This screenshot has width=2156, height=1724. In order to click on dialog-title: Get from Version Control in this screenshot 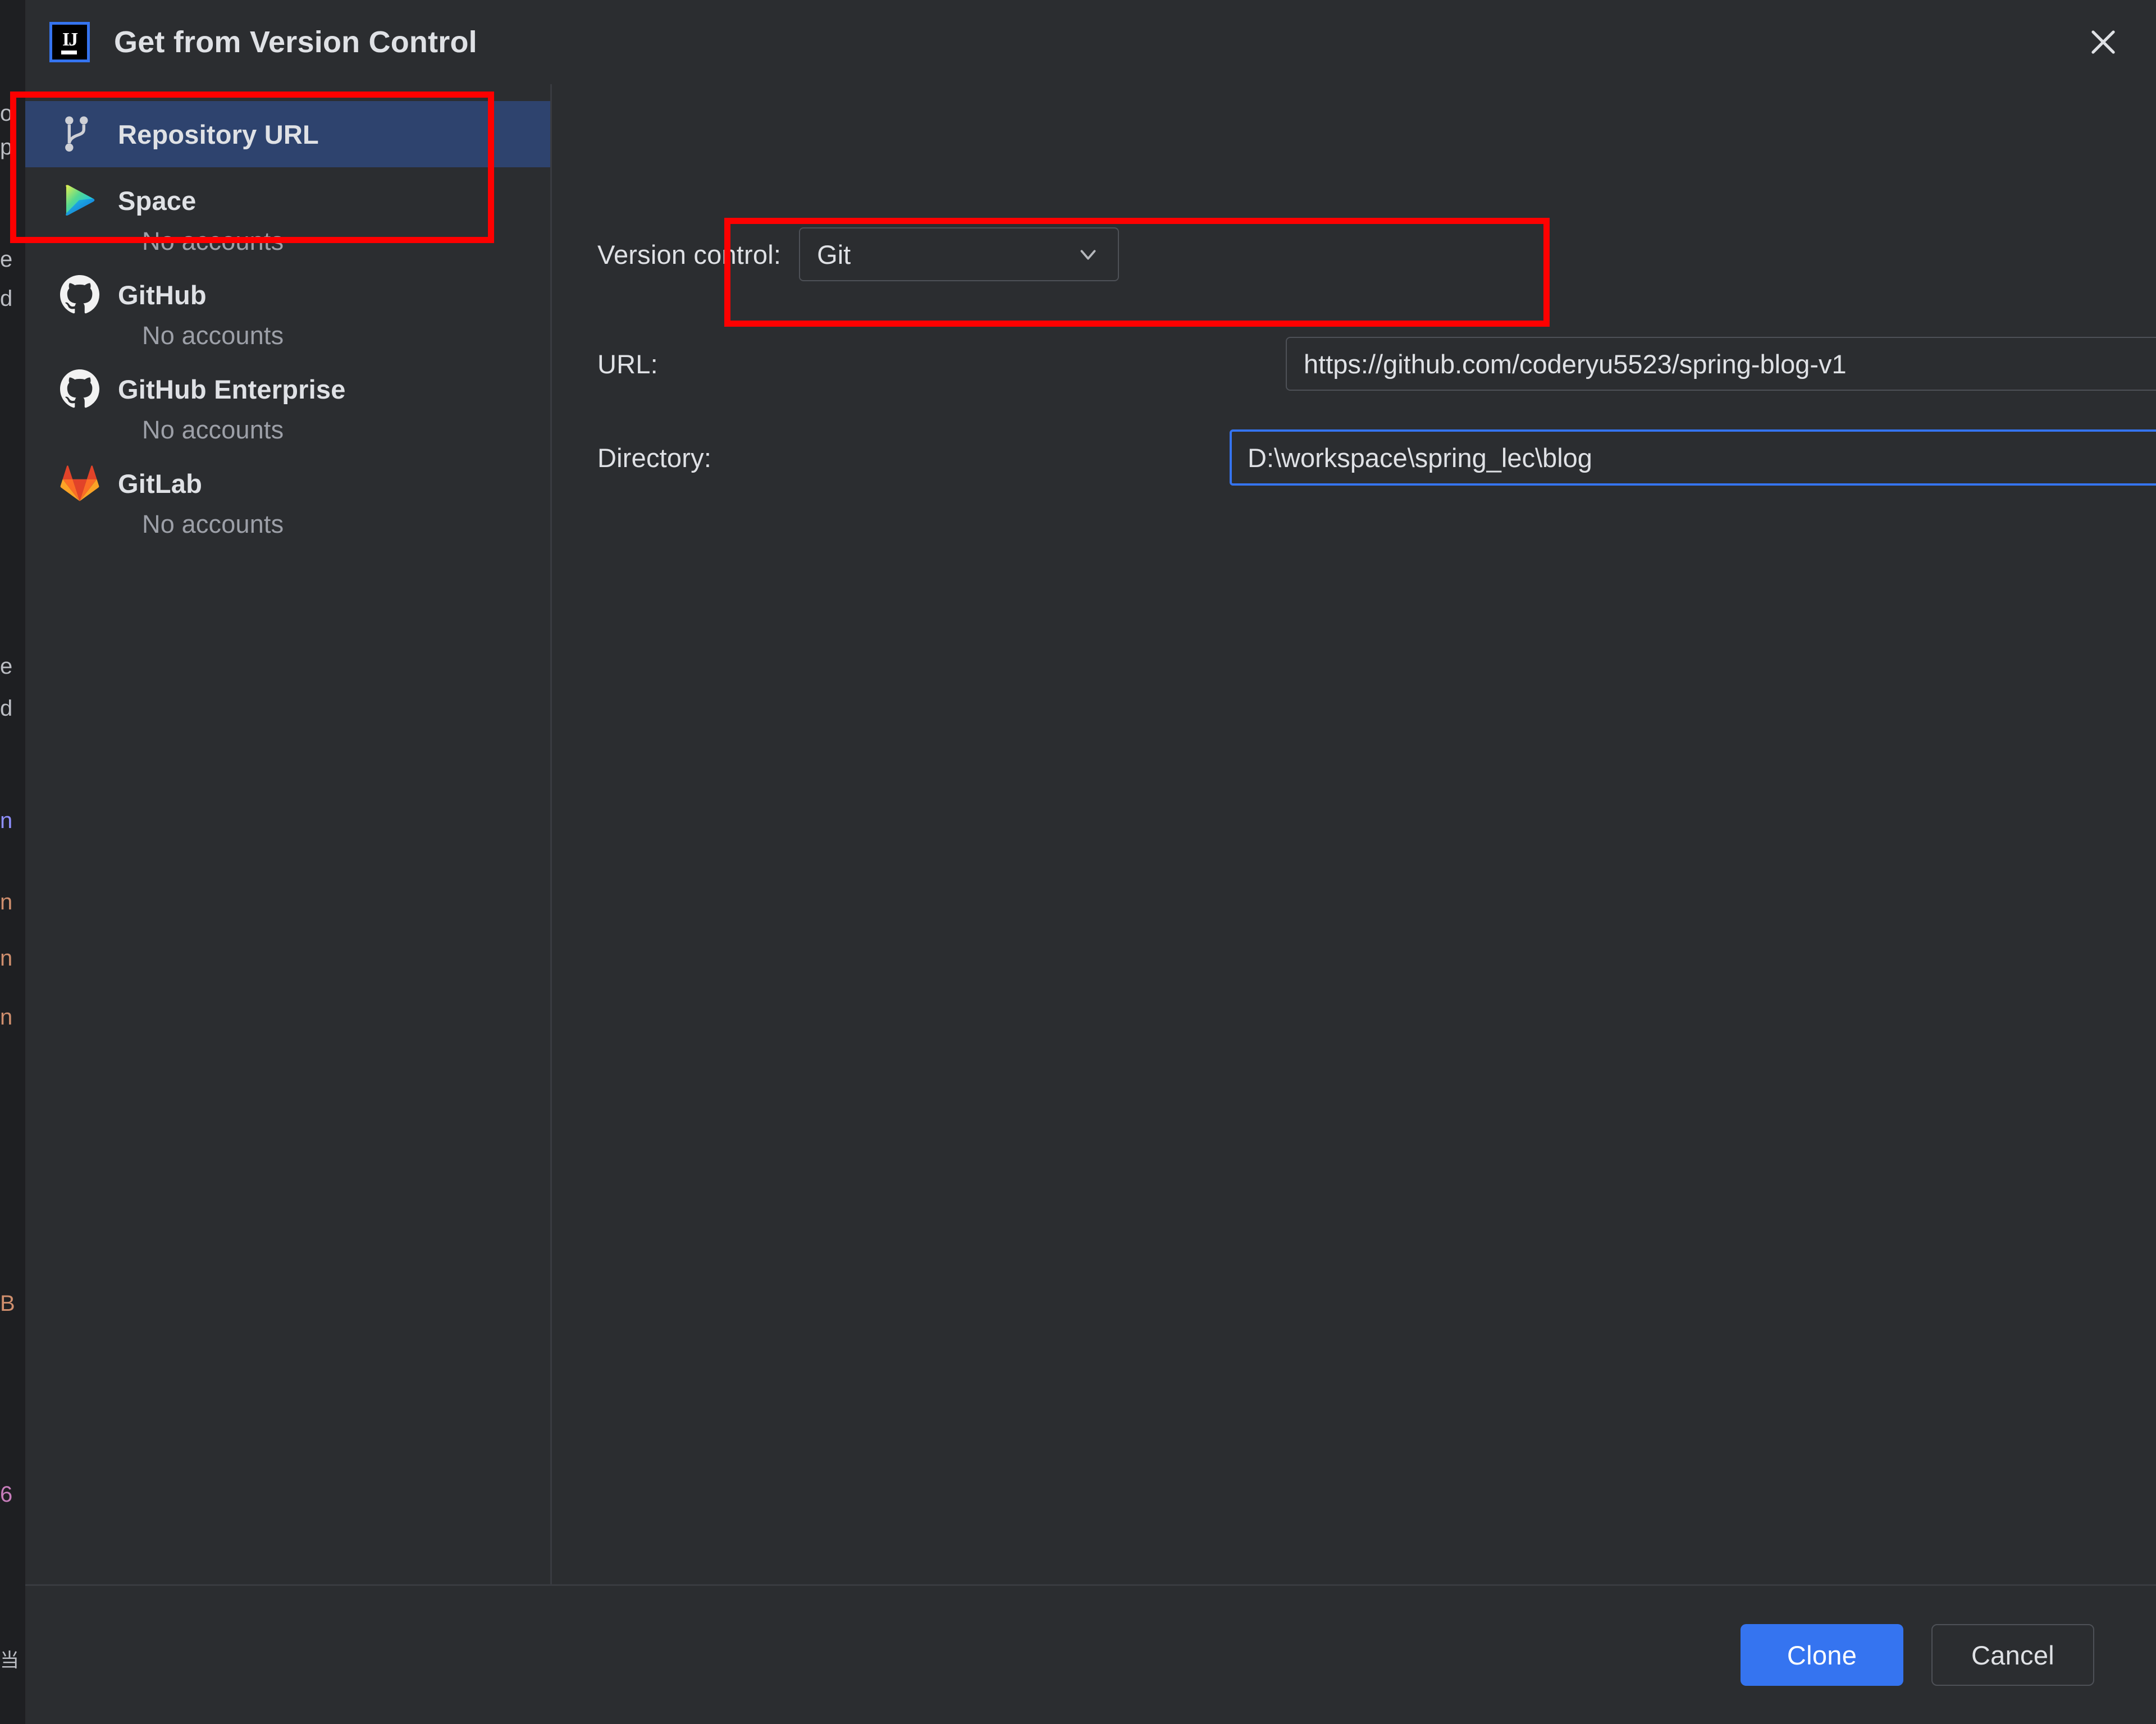, I will do `click(295, 42)`.